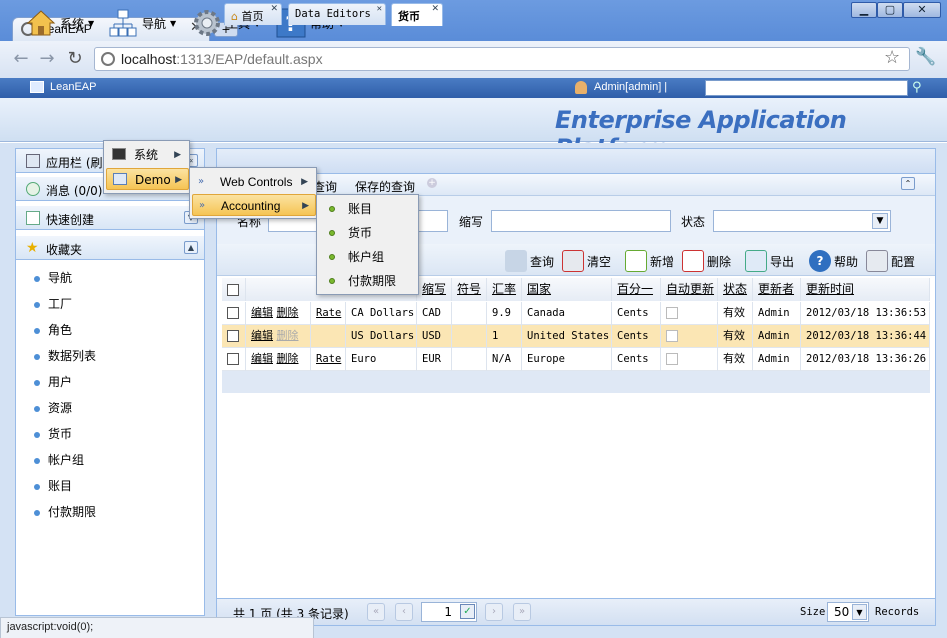  Describe the element at coordinates (802, 221) in the screenshot. I see `status-filter-select: ▼` at that location.